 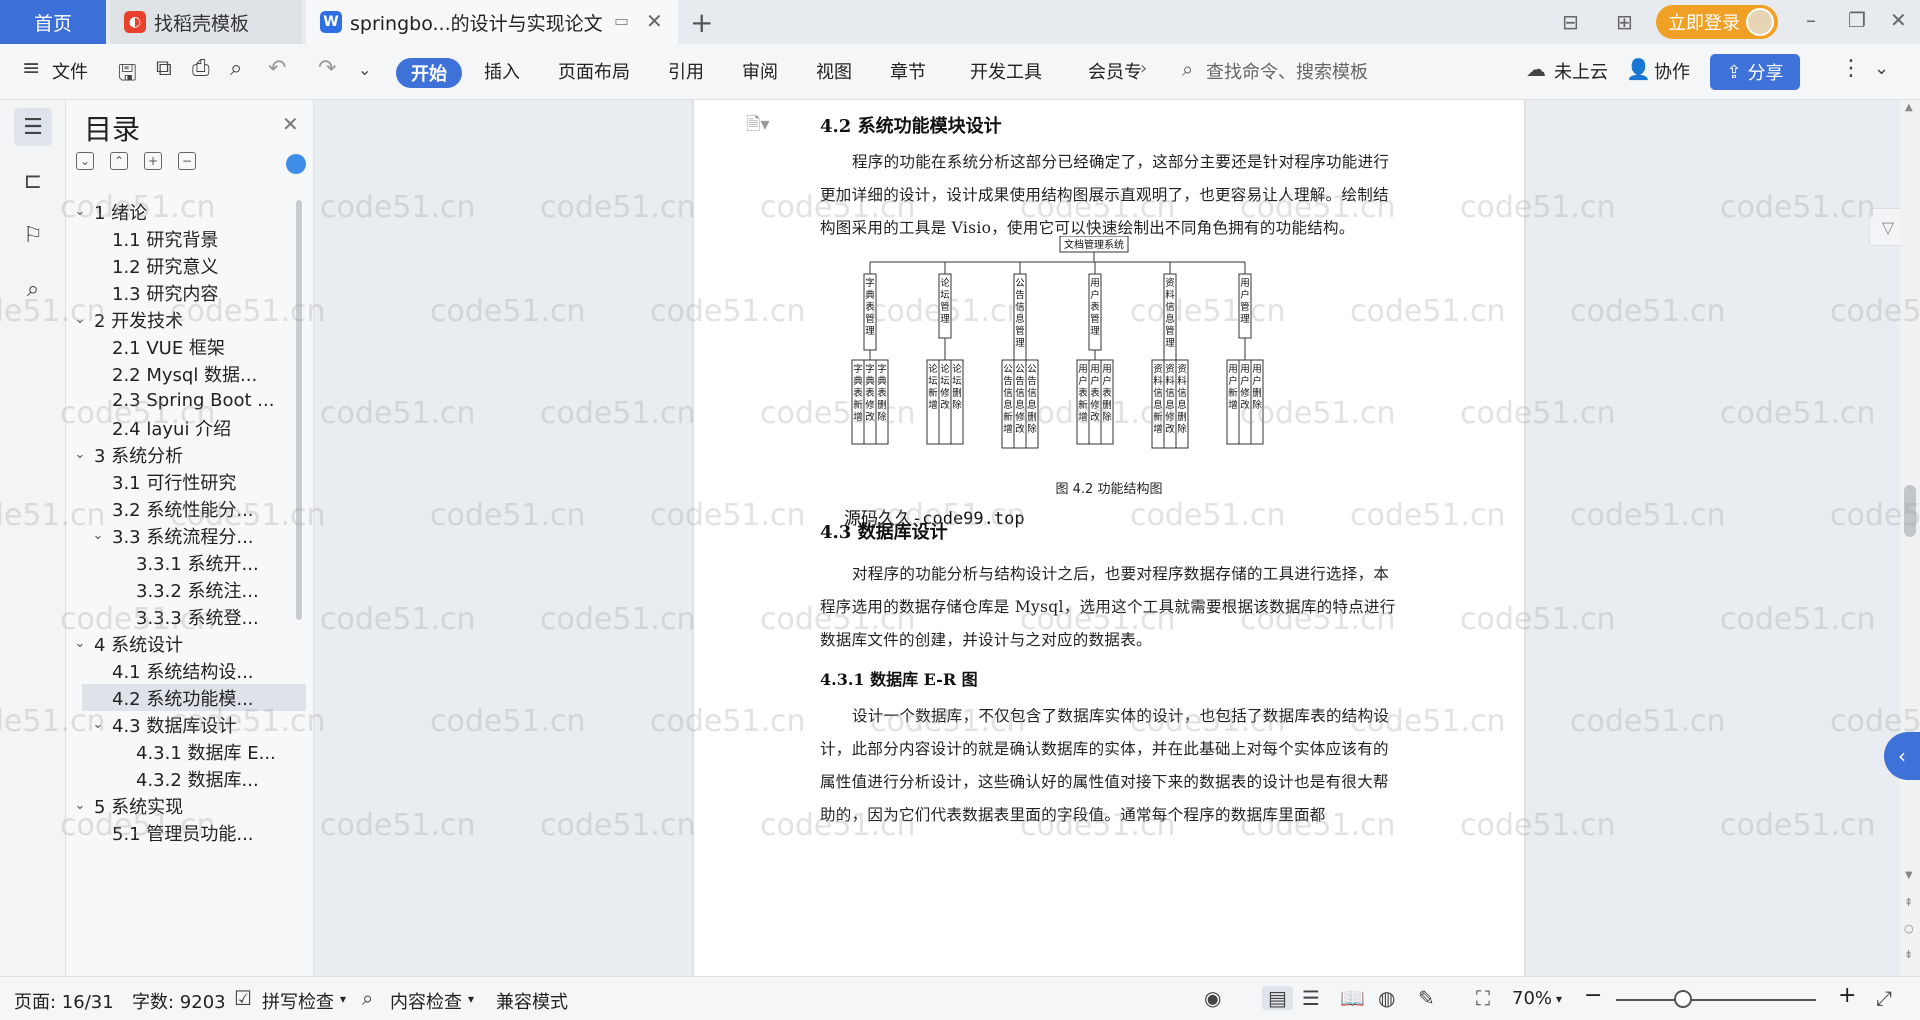 What do you see at coordinates (53, 22) in the screenshot?
I see `tab-home: 首页` at bounding box center [53, 22].